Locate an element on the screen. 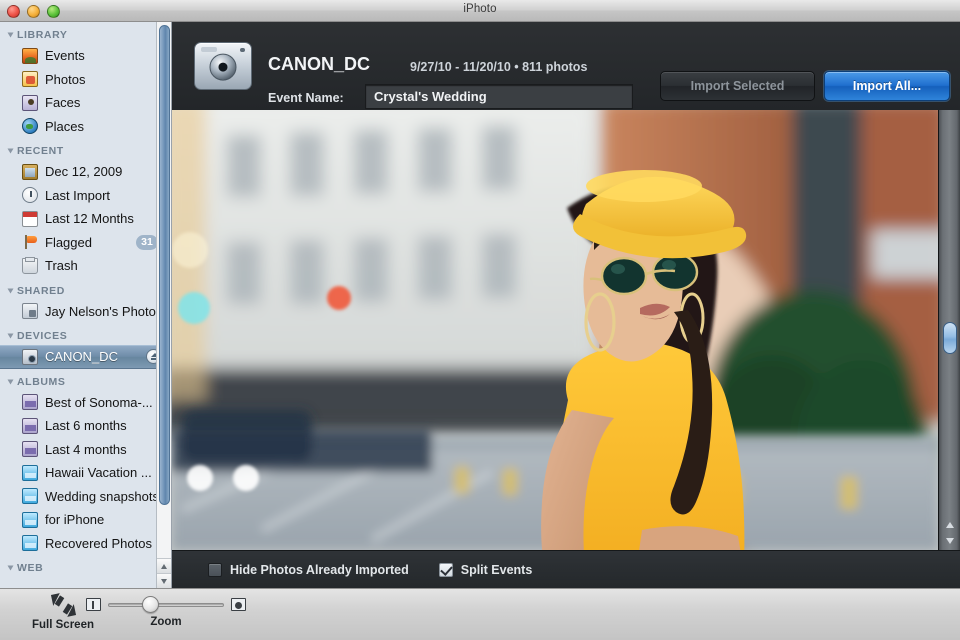 The image size is (960, 640). window-title: iPhoto is located at coordinates (480, 9).